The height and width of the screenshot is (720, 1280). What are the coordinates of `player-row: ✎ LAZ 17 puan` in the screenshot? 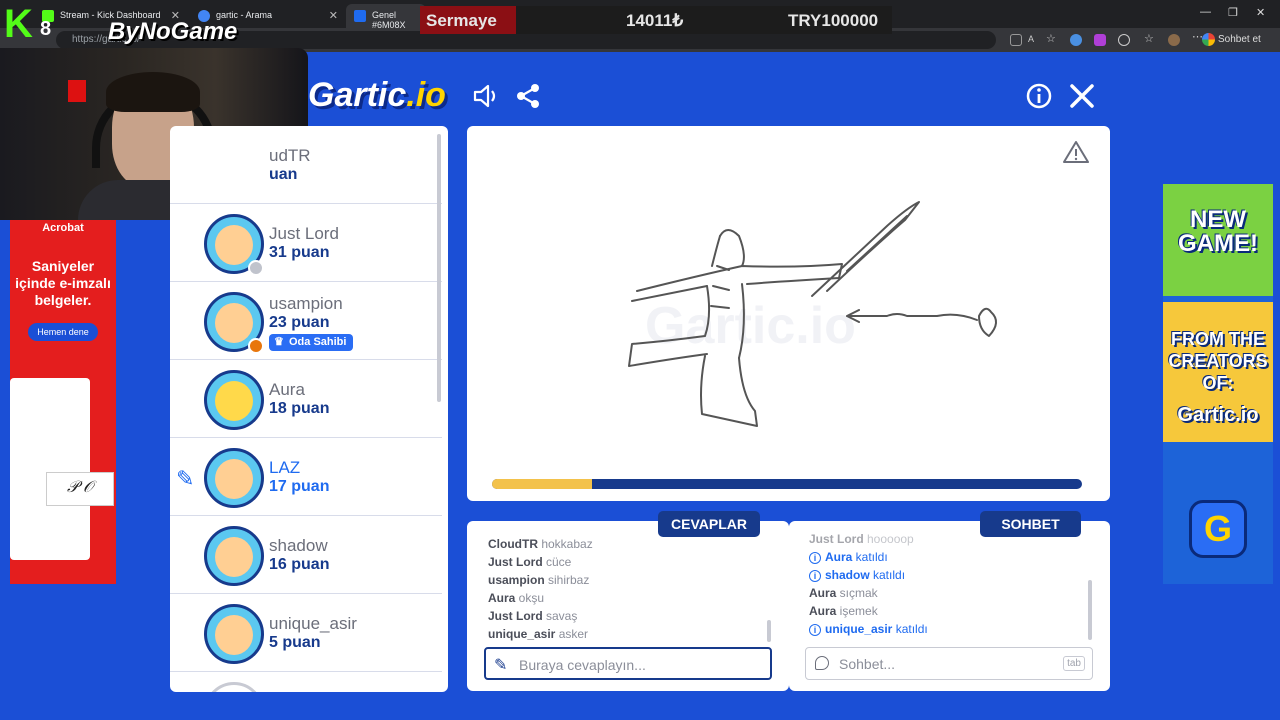 It's located at (306, 477).